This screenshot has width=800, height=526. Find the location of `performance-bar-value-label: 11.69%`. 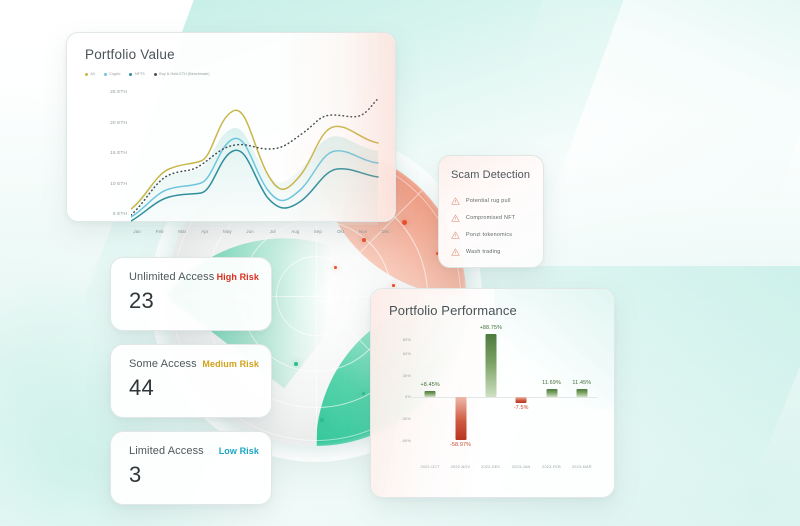

performance-bar-value-label: 11.69% is located at coordinates (551, 382).